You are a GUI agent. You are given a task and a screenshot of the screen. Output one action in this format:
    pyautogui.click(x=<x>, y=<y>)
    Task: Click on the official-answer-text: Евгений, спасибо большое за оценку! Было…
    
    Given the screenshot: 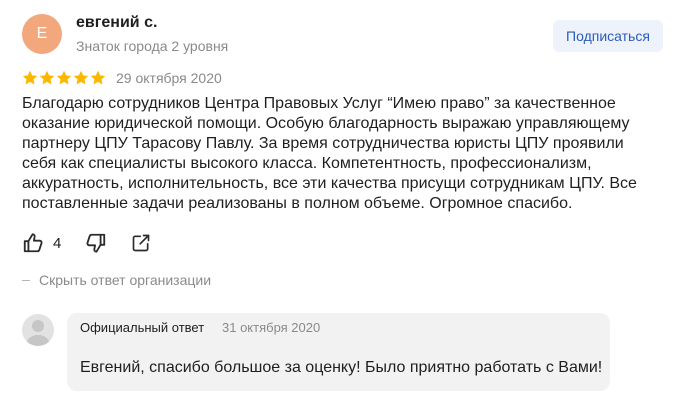 What is the action you would take?
    pyautogui.click(x=341, y=367)
    